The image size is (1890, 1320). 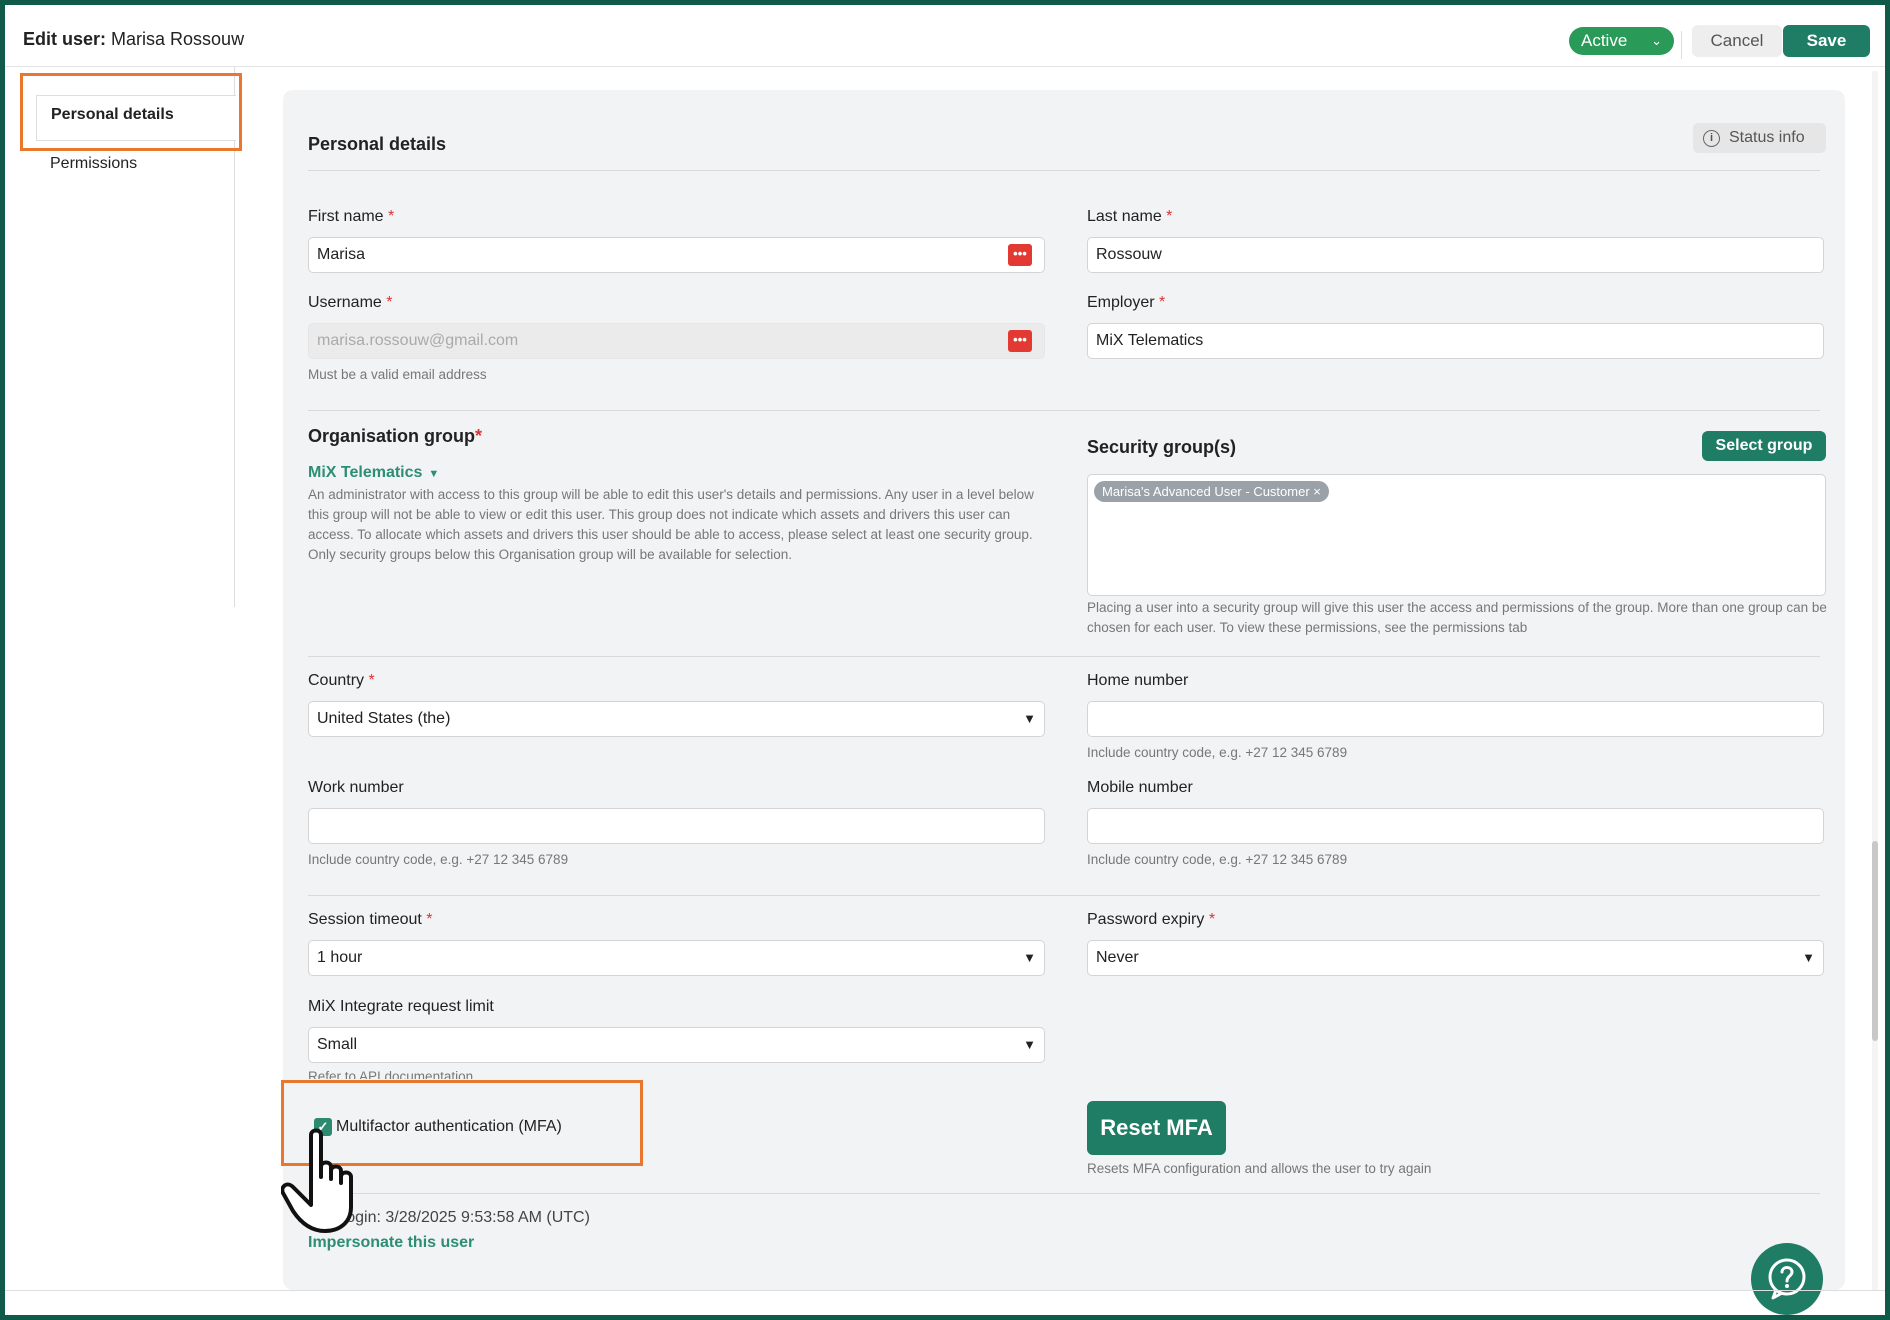 I want to click on session-timeout-label-text: Session timeout, so click(x=365, y=919).